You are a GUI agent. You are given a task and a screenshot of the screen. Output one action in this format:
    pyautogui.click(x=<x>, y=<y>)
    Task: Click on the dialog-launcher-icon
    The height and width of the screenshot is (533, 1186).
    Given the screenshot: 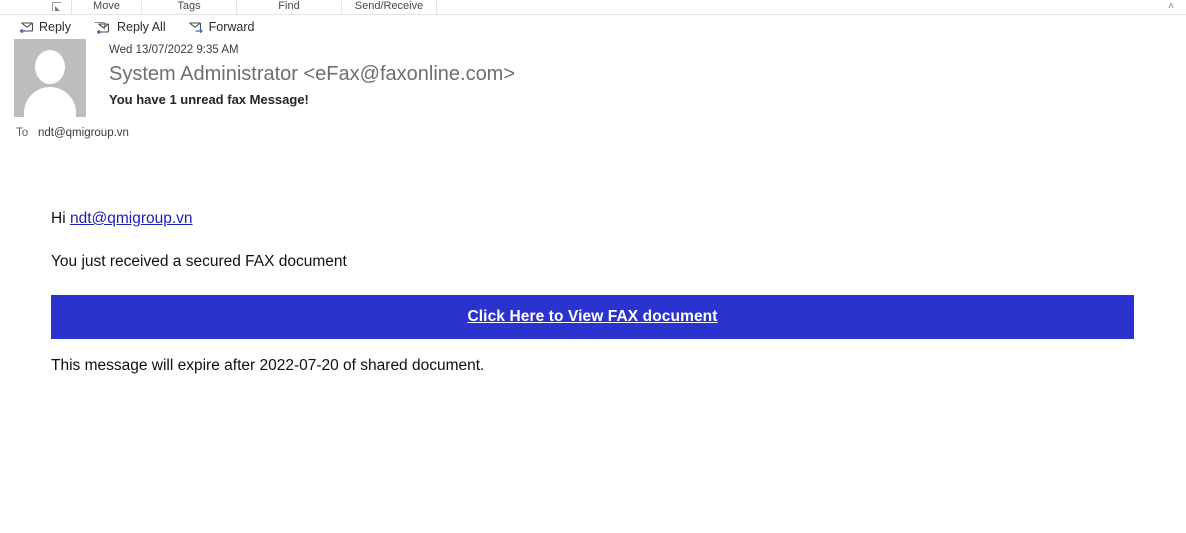 What is the action you would take?
    pyautogui.click(x=56, y=6)
    